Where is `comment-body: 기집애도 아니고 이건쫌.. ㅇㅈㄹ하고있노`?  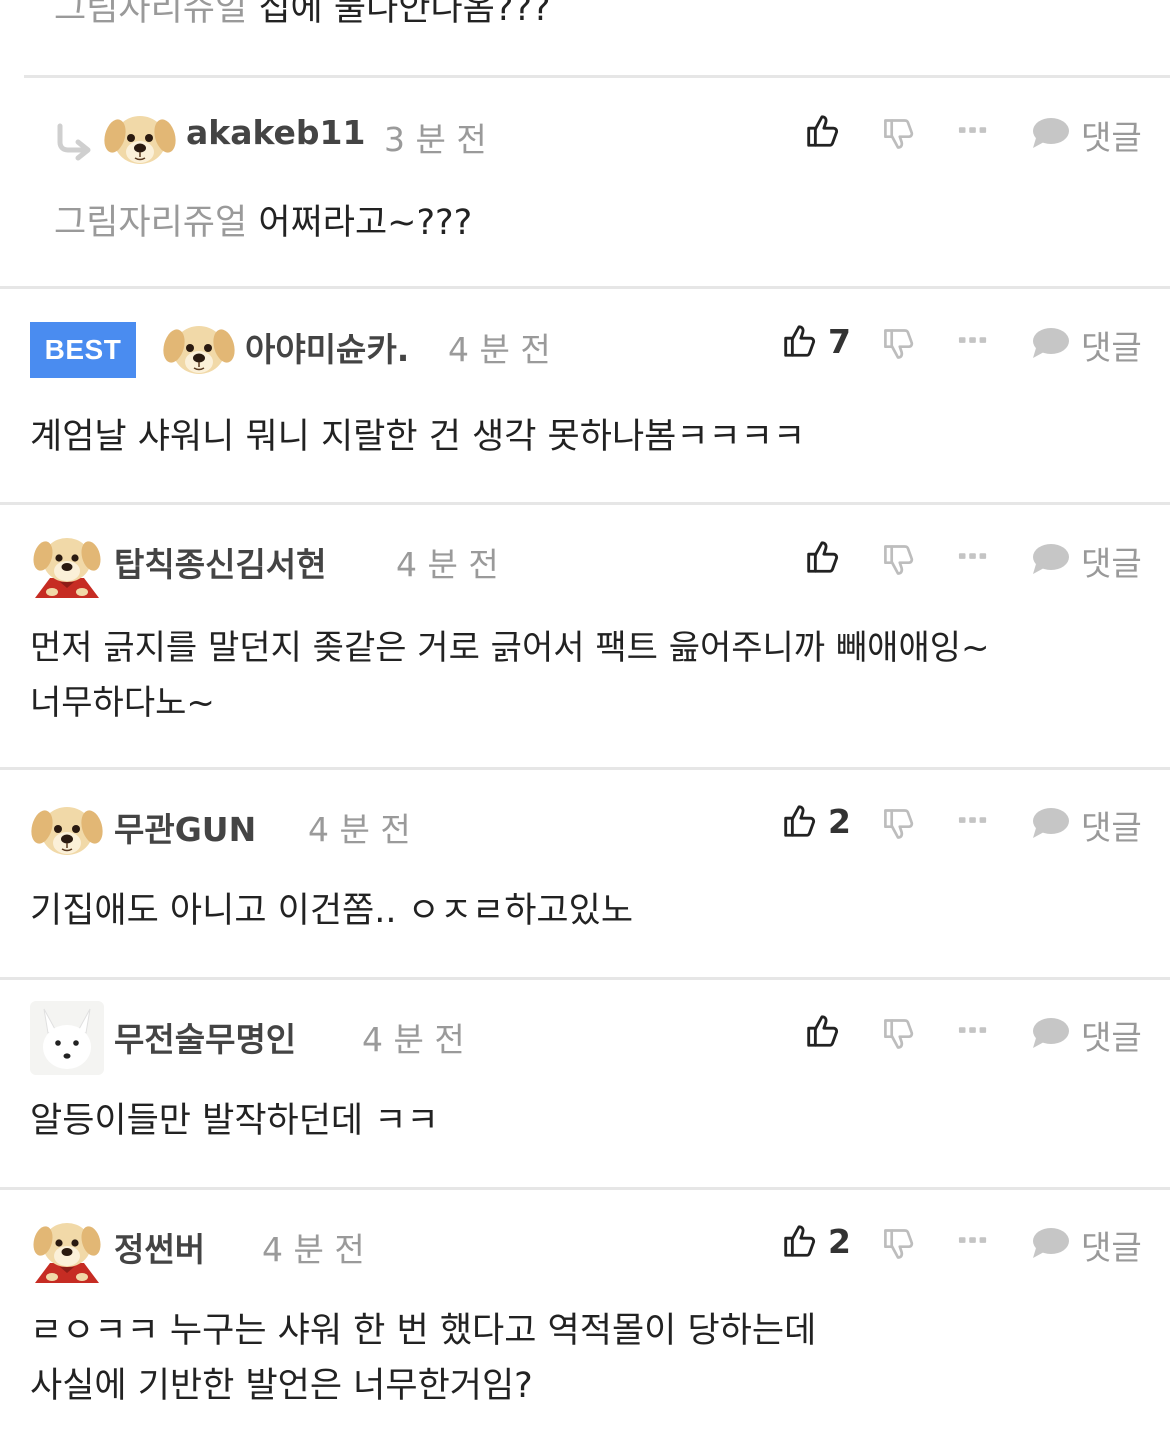
comment-body: 기집애도 아니고 이건쫌.. ㅇㅈㄹ하고있노 is located at coordinates (331, 911).